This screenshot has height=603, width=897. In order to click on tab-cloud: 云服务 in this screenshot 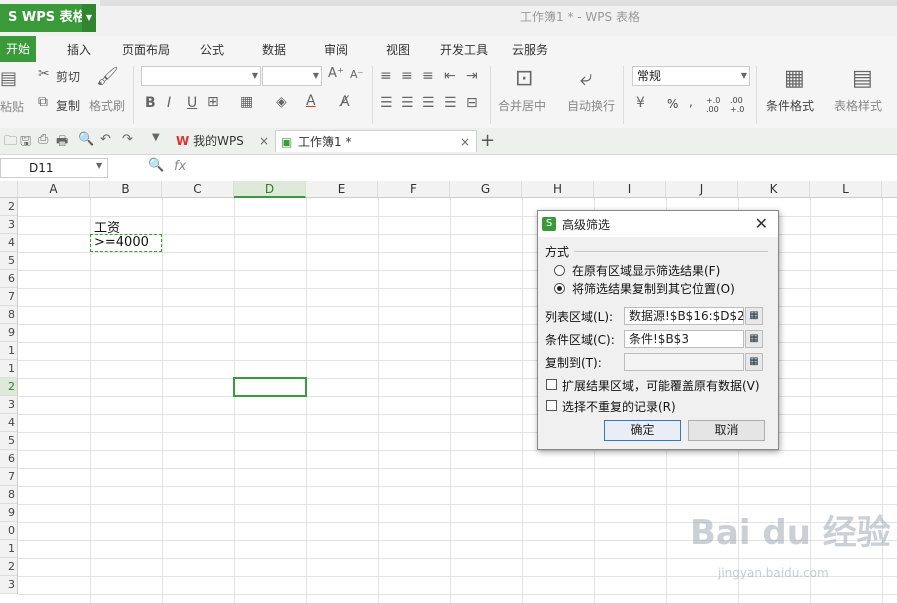, I will do `click(530, 49)`.